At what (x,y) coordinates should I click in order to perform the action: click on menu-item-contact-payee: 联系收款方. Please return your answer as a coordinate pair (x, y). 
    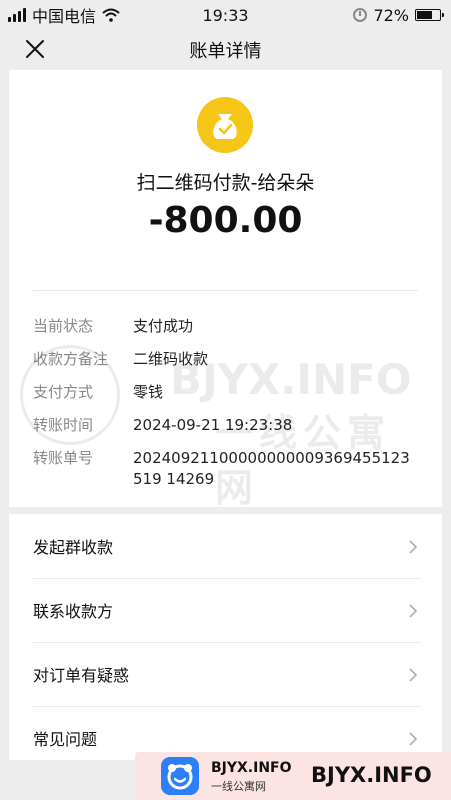
    Looking at the image, I should click on (225, 610).